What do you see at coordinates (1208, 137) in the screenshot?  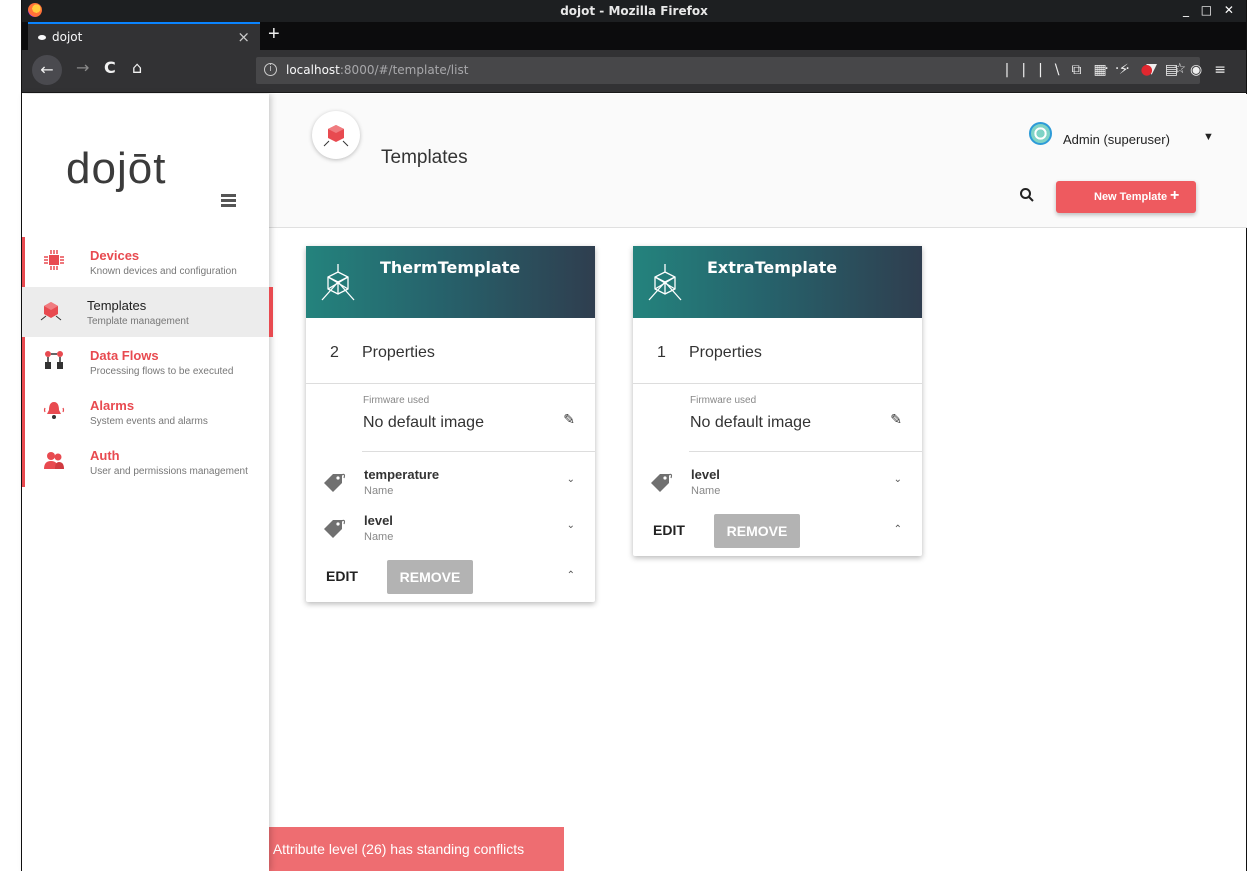 I see `user-menu-caret-icon: ▼` at bounding box center [1208, 137].